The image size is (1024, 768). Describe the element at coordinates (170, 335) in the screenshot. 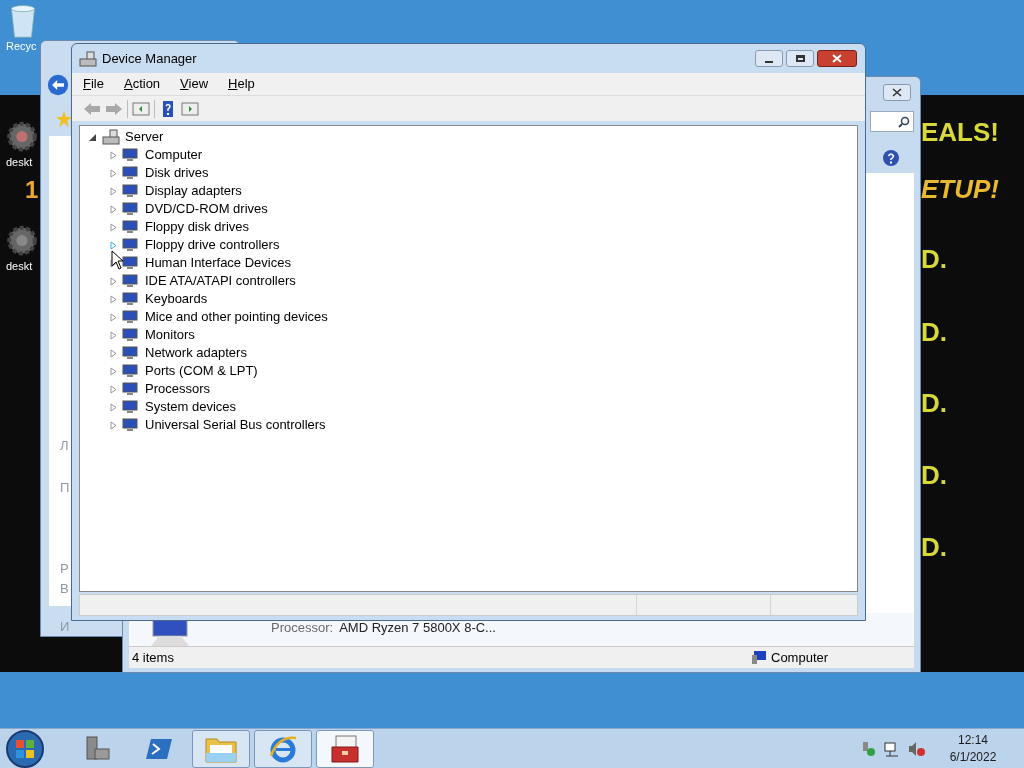

I see `tree-item: Monitors` at that location.